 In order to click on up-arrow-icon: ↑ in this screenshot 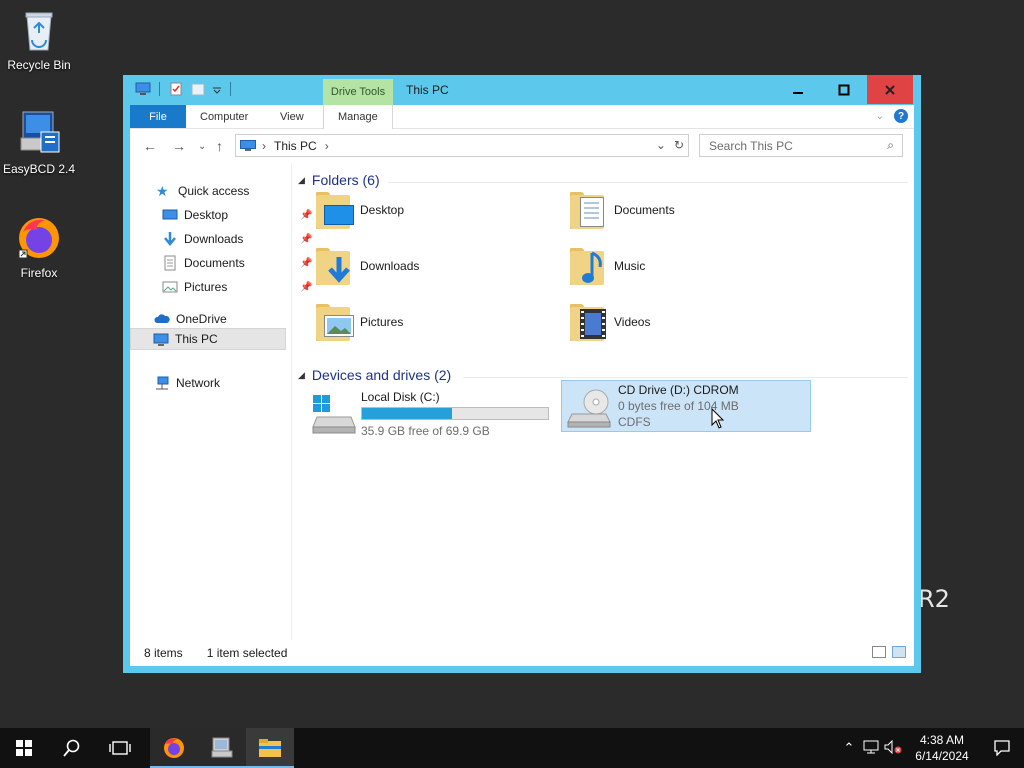, I will do `click(219, 146)`.